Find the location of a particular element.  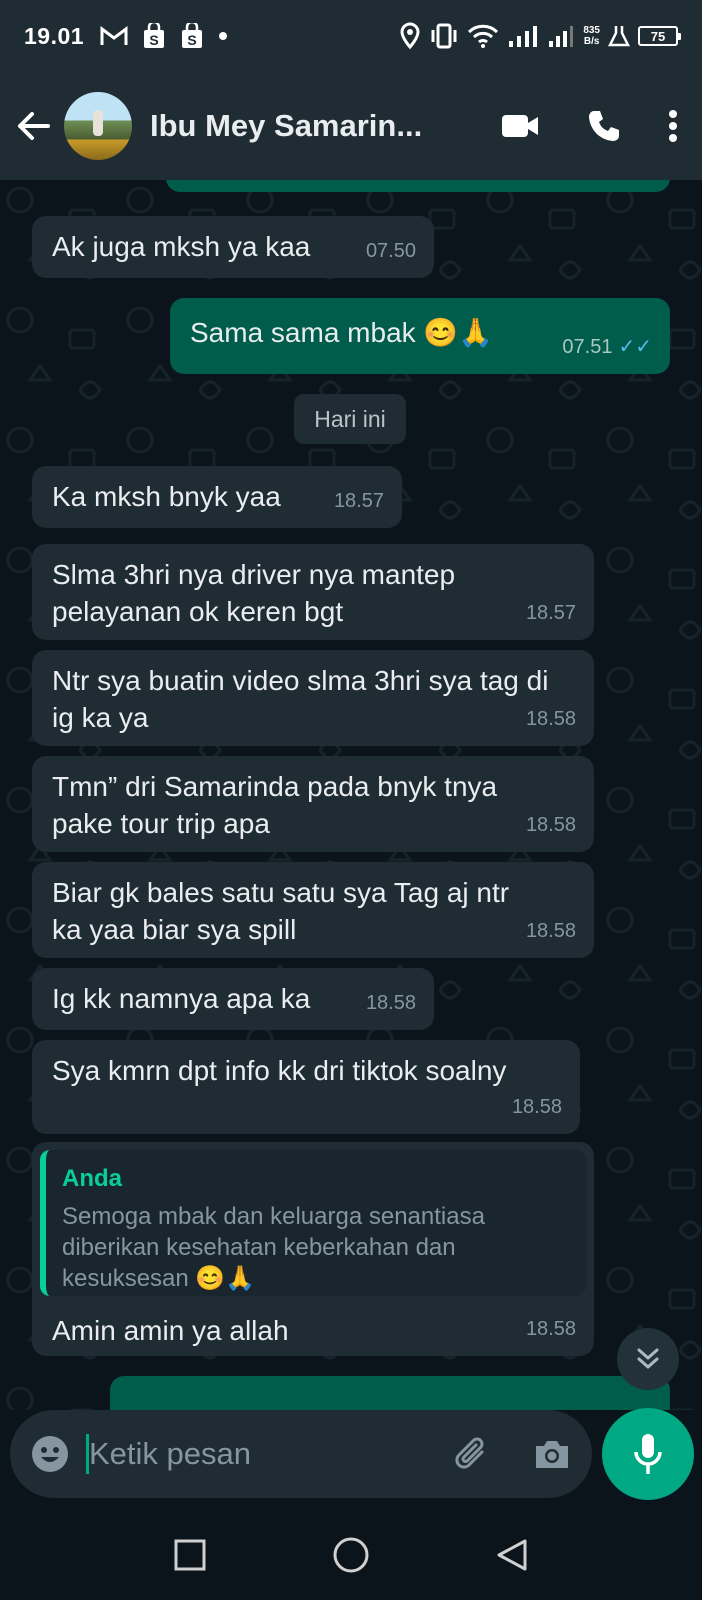

home-icon is located at coordinates (351, 1555).